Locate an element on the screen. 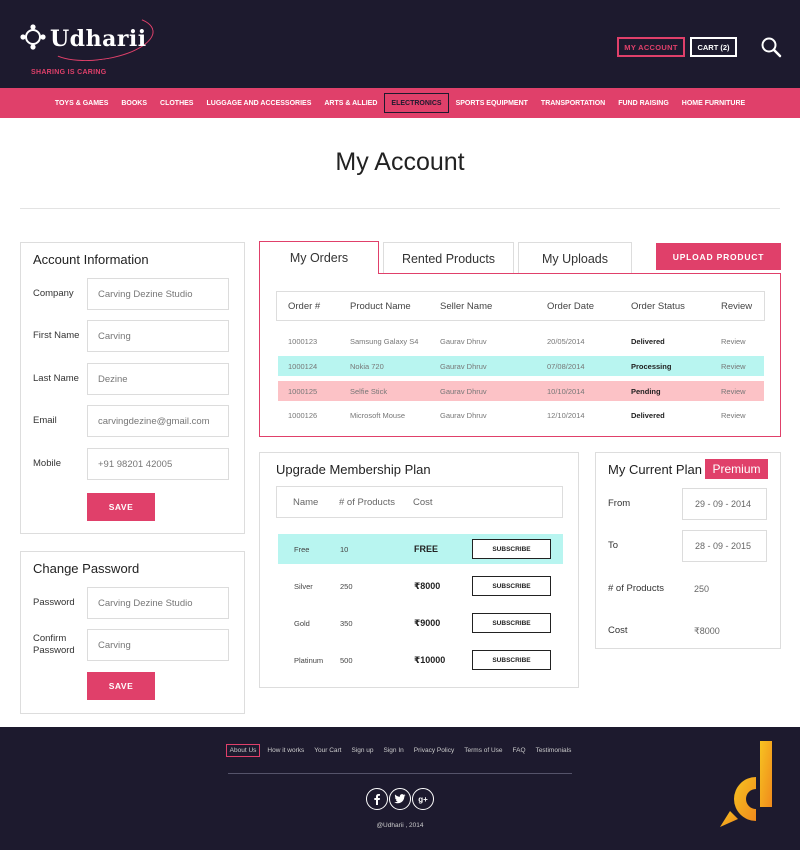 This screenshot has width=800, height=850. google-plus-glyph: g+ is located at coordinates (423, 799).